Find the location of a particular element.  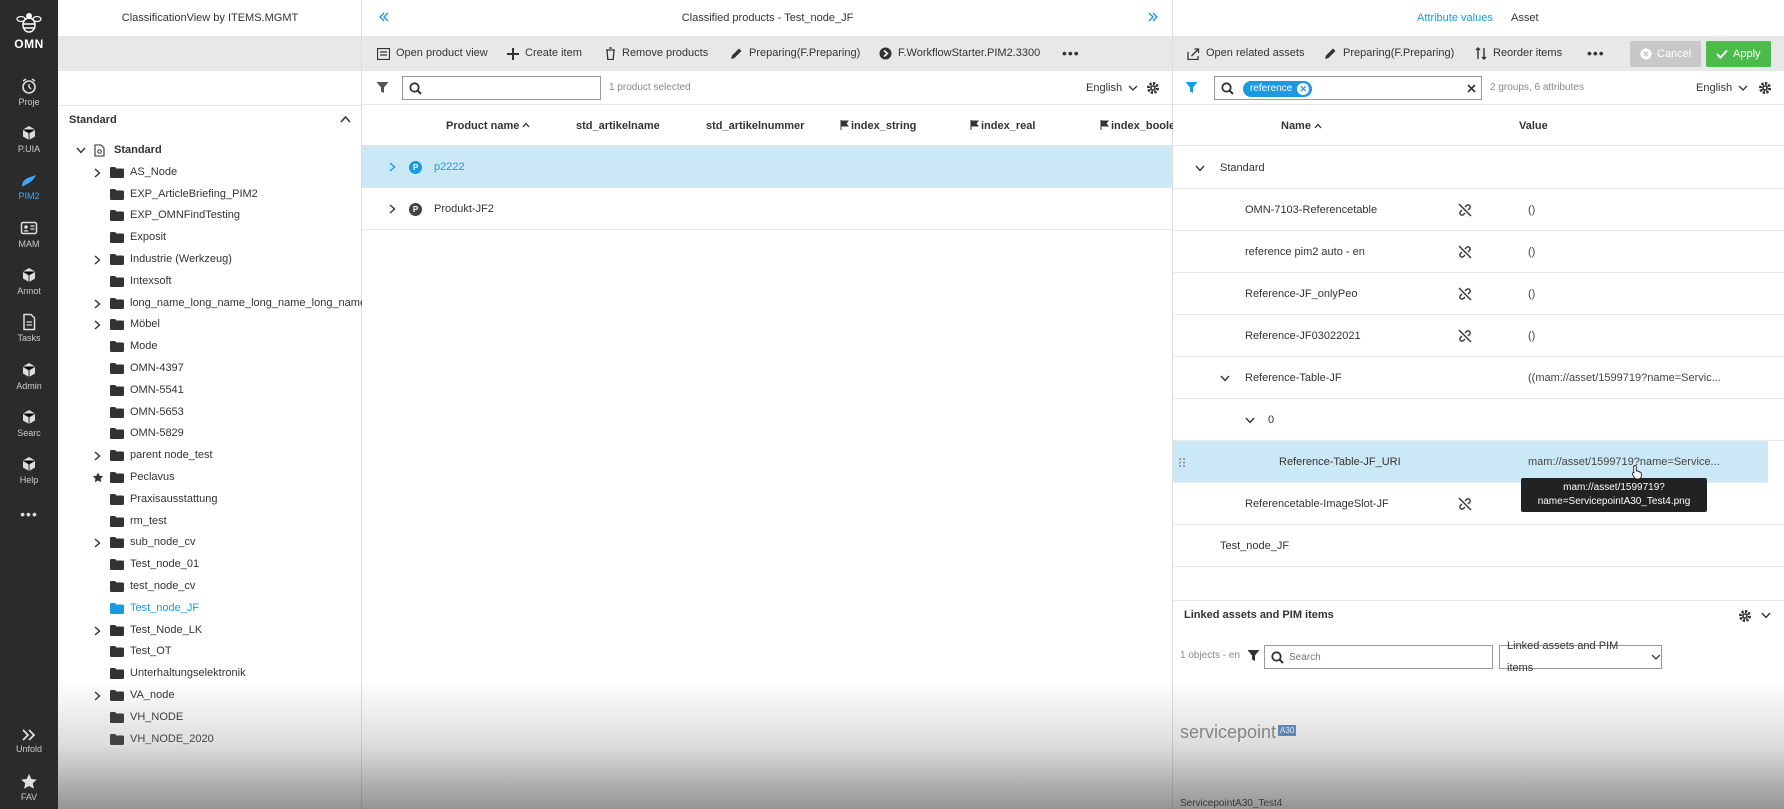

drag-handle-icon is located at coordinates (1182, 462).